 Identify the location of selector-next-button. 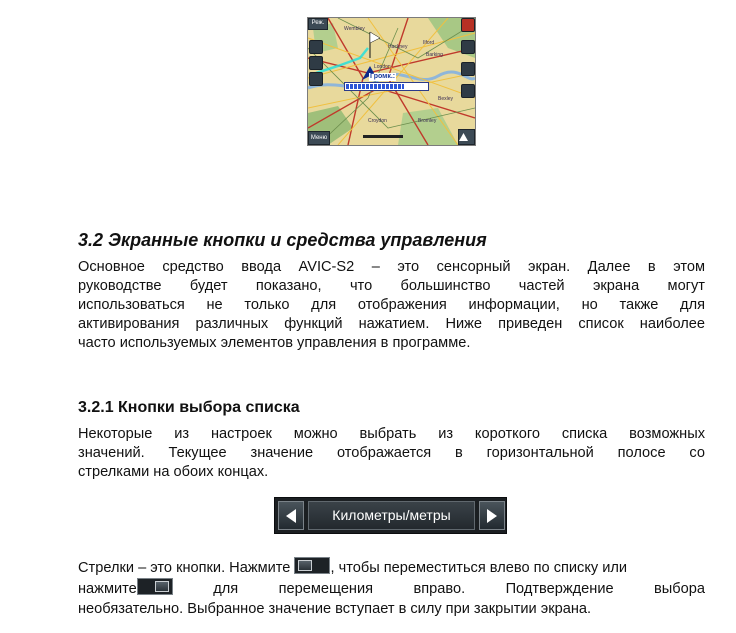
(492, 515).